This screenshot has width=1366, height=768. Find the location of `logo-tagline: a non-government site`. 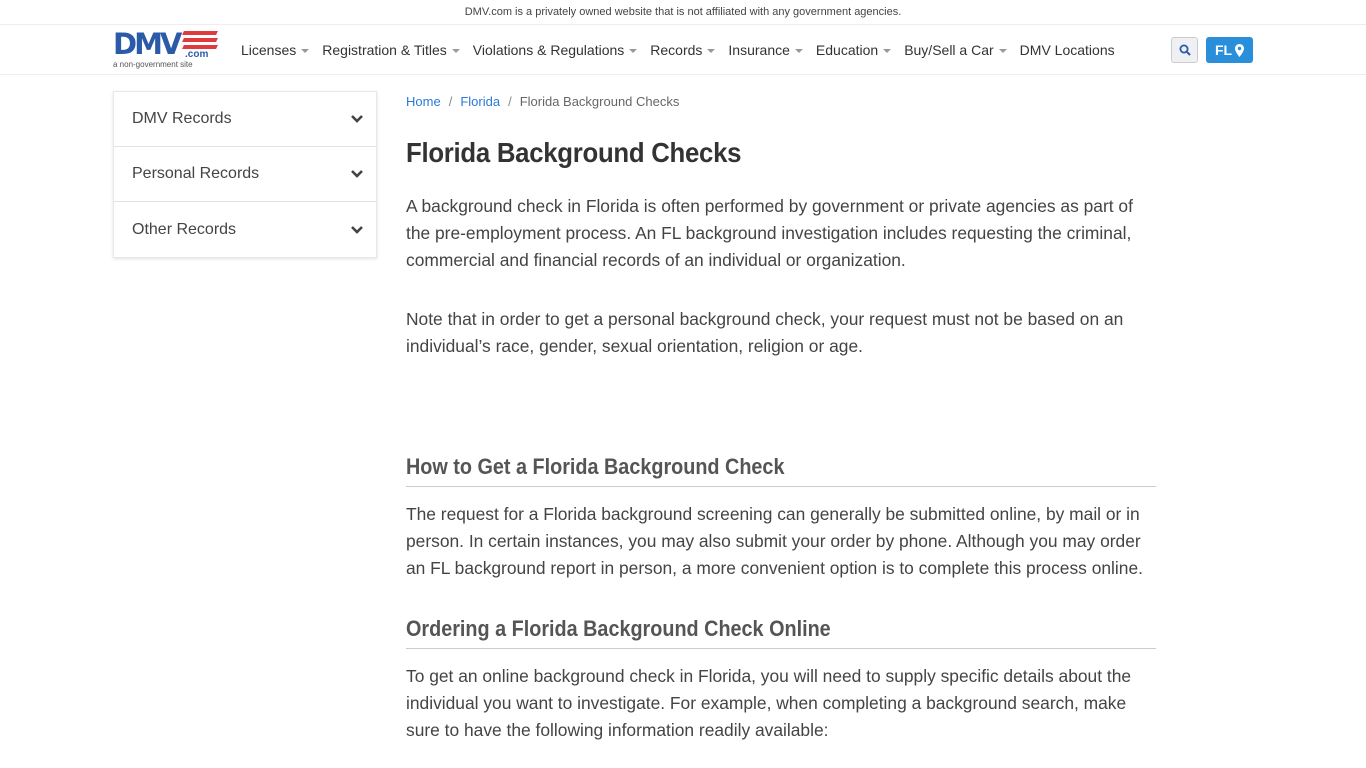

logo-tagline: a non-government site is located at coordinates (153, 64).